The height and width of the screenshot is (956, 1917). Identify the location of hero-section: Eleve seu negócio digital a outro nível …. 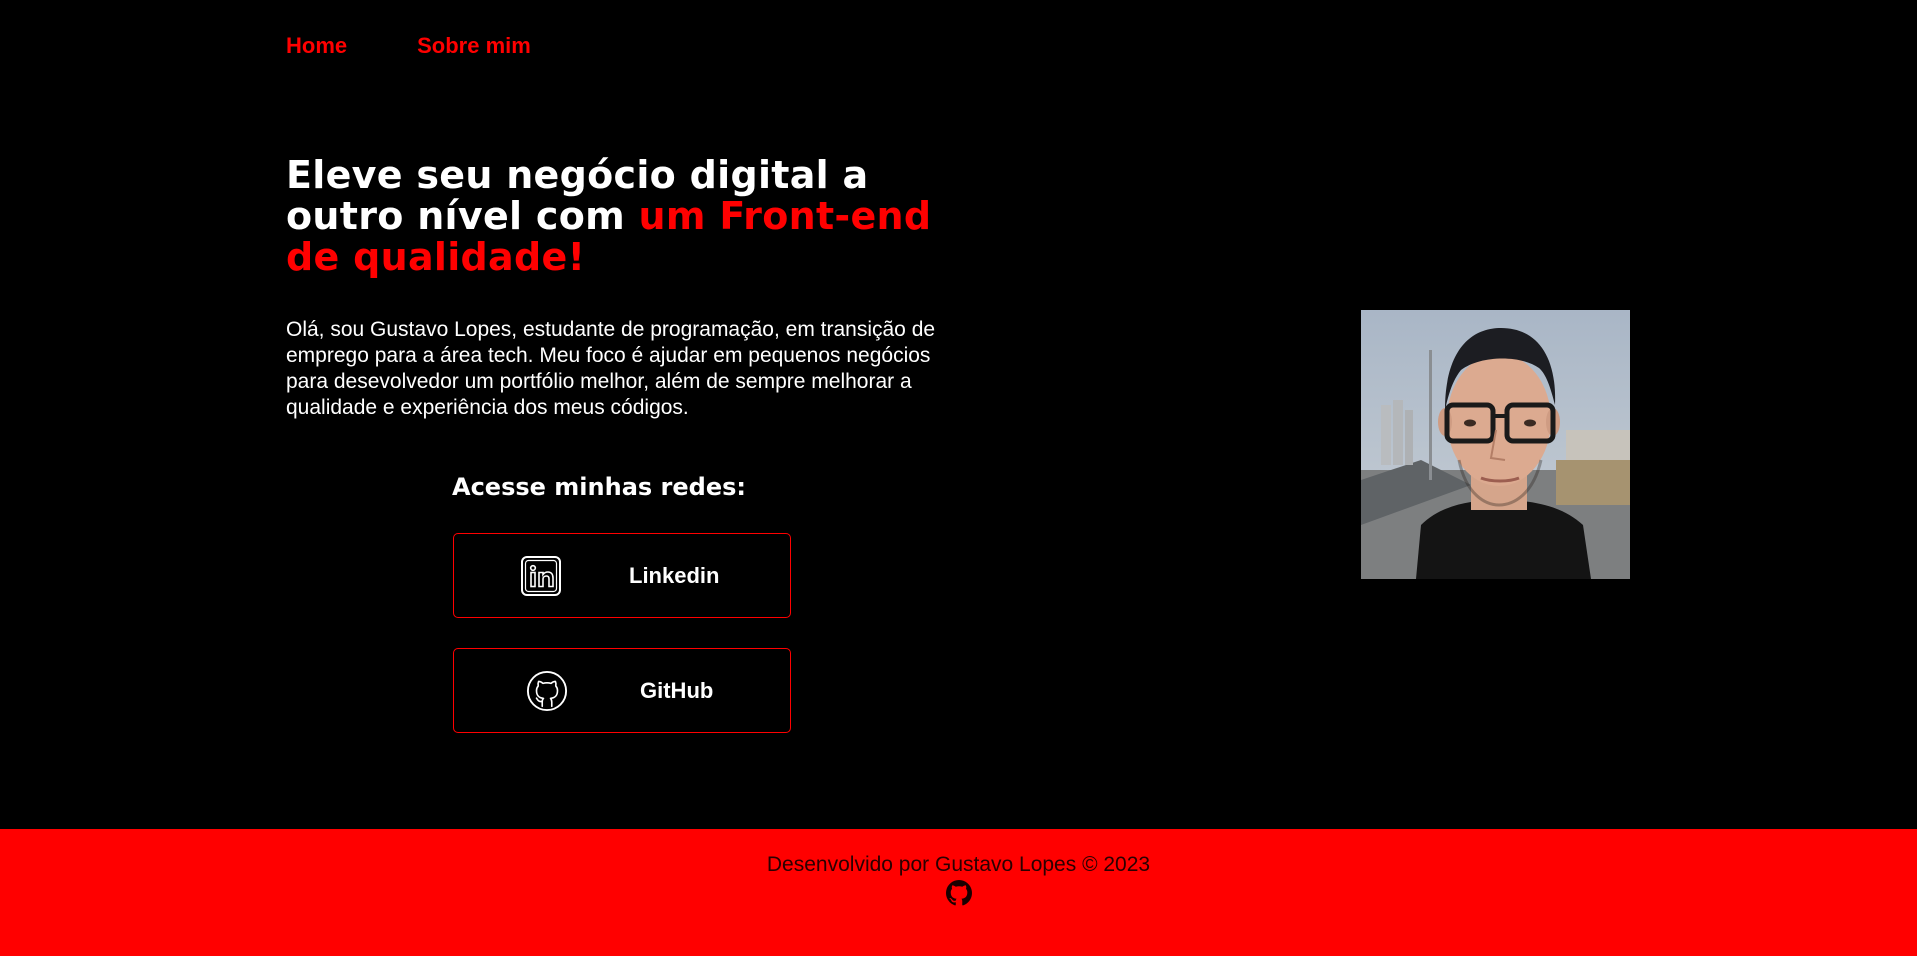
(626, 288).